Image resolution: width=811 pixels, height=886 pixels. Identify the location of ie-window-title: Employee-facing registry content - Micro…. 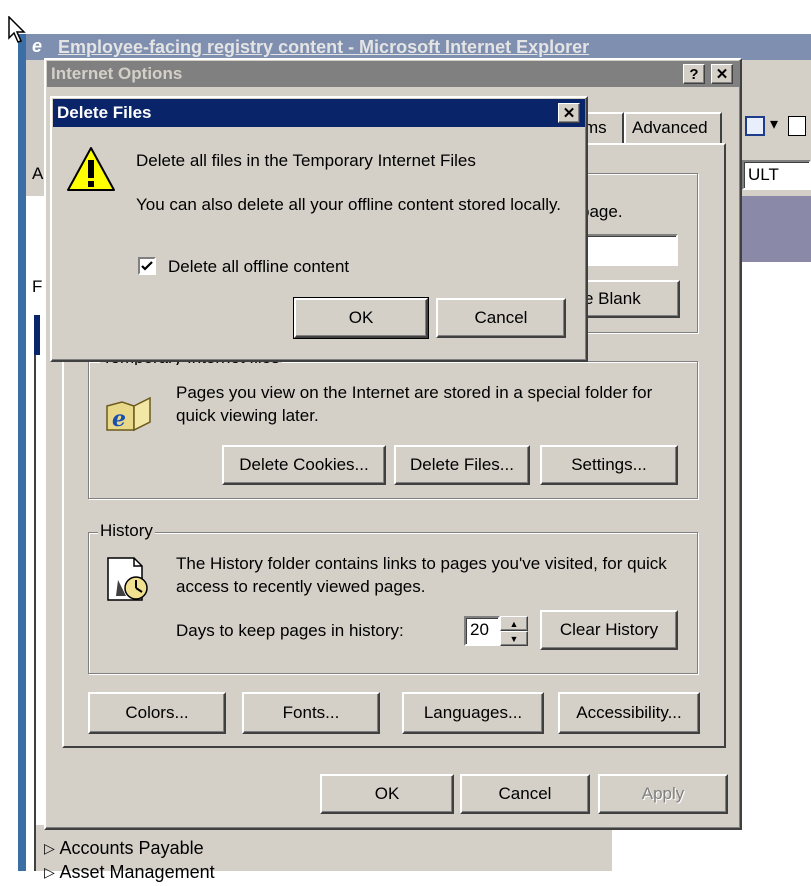
(324, 47).